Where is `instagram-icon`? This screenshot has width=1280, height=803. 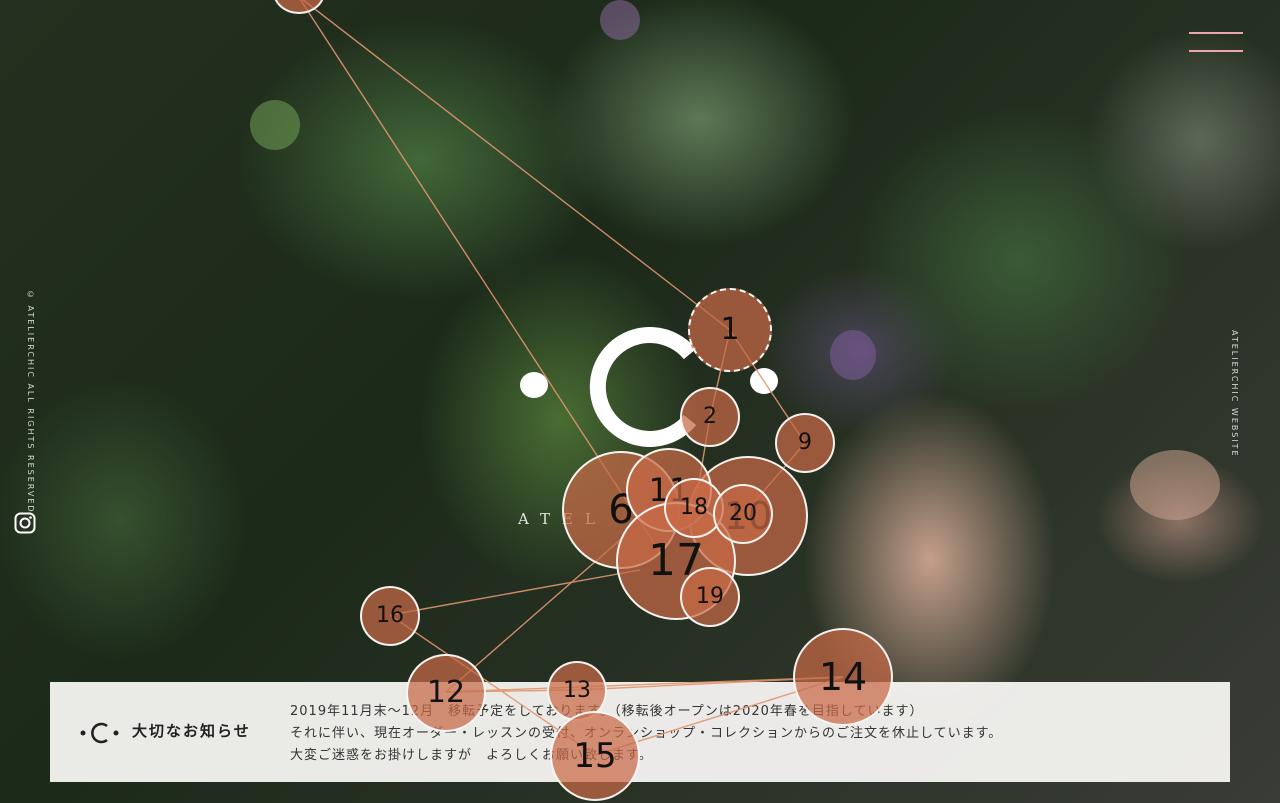
instagram-icon is located at coordinates (25, 523).